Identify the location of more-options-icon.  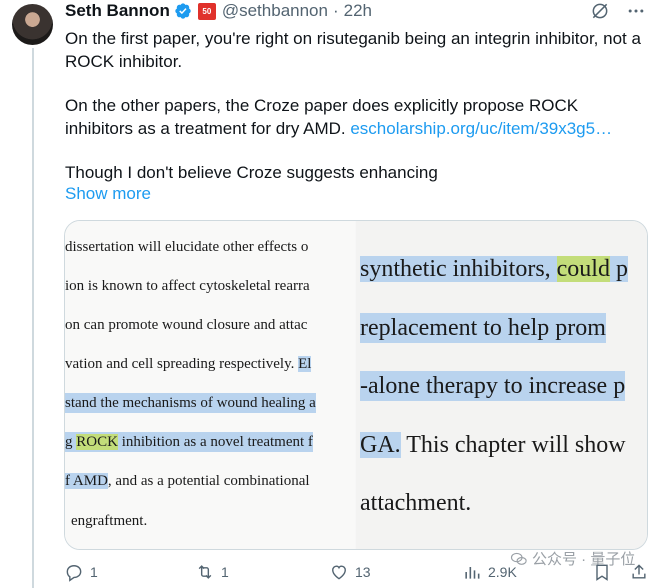
(636, 11).